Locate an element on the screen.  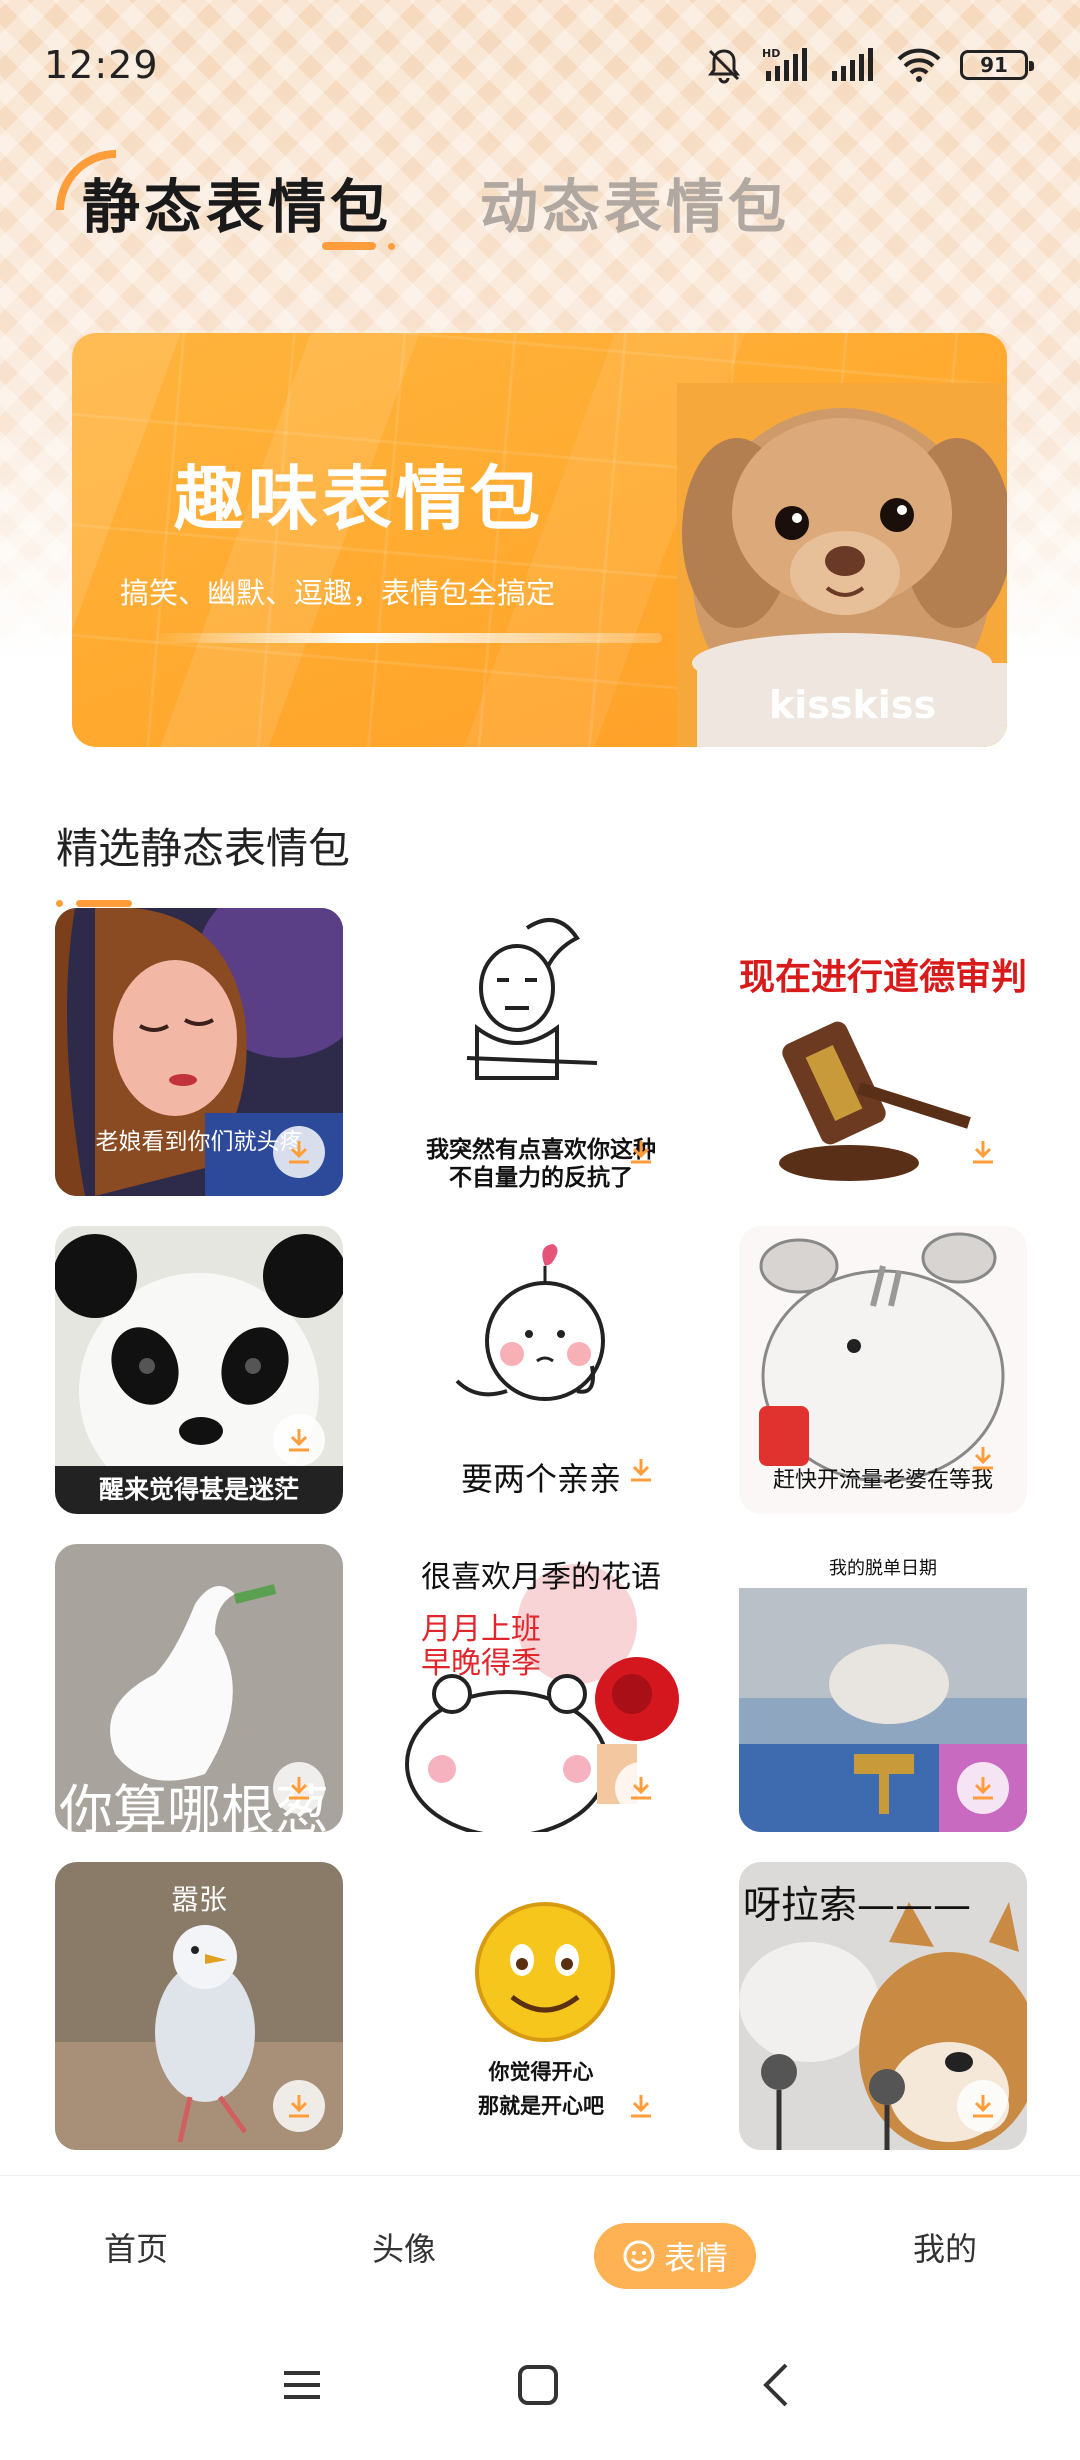
hd-signal-icon: HD is located at coordinates (787, 65).